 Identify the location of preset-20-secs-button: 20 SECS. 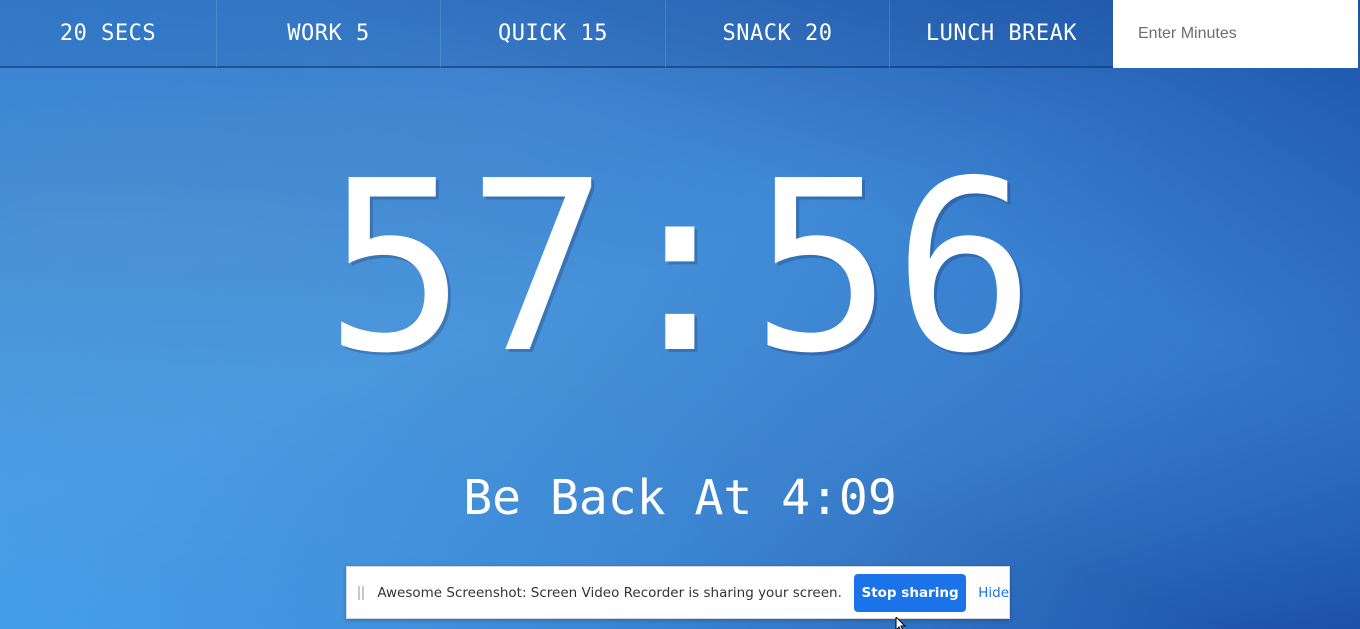
(108, 34).